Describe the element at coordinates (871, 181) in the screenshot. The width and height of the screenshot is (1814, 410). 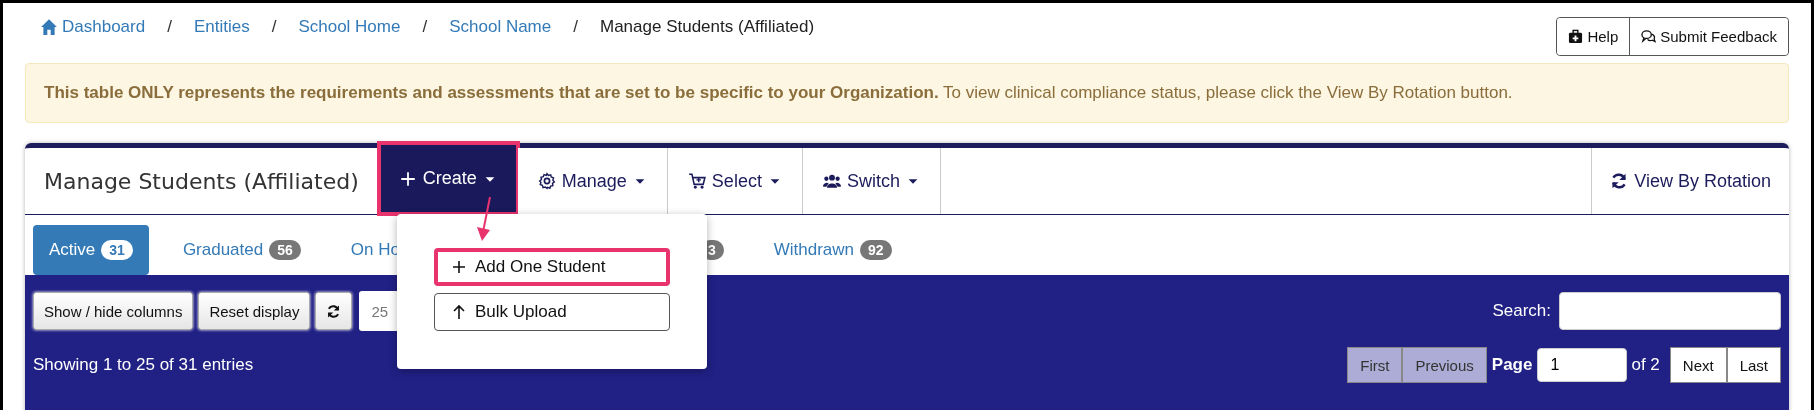
I see `menu-button: Switch` at that location.